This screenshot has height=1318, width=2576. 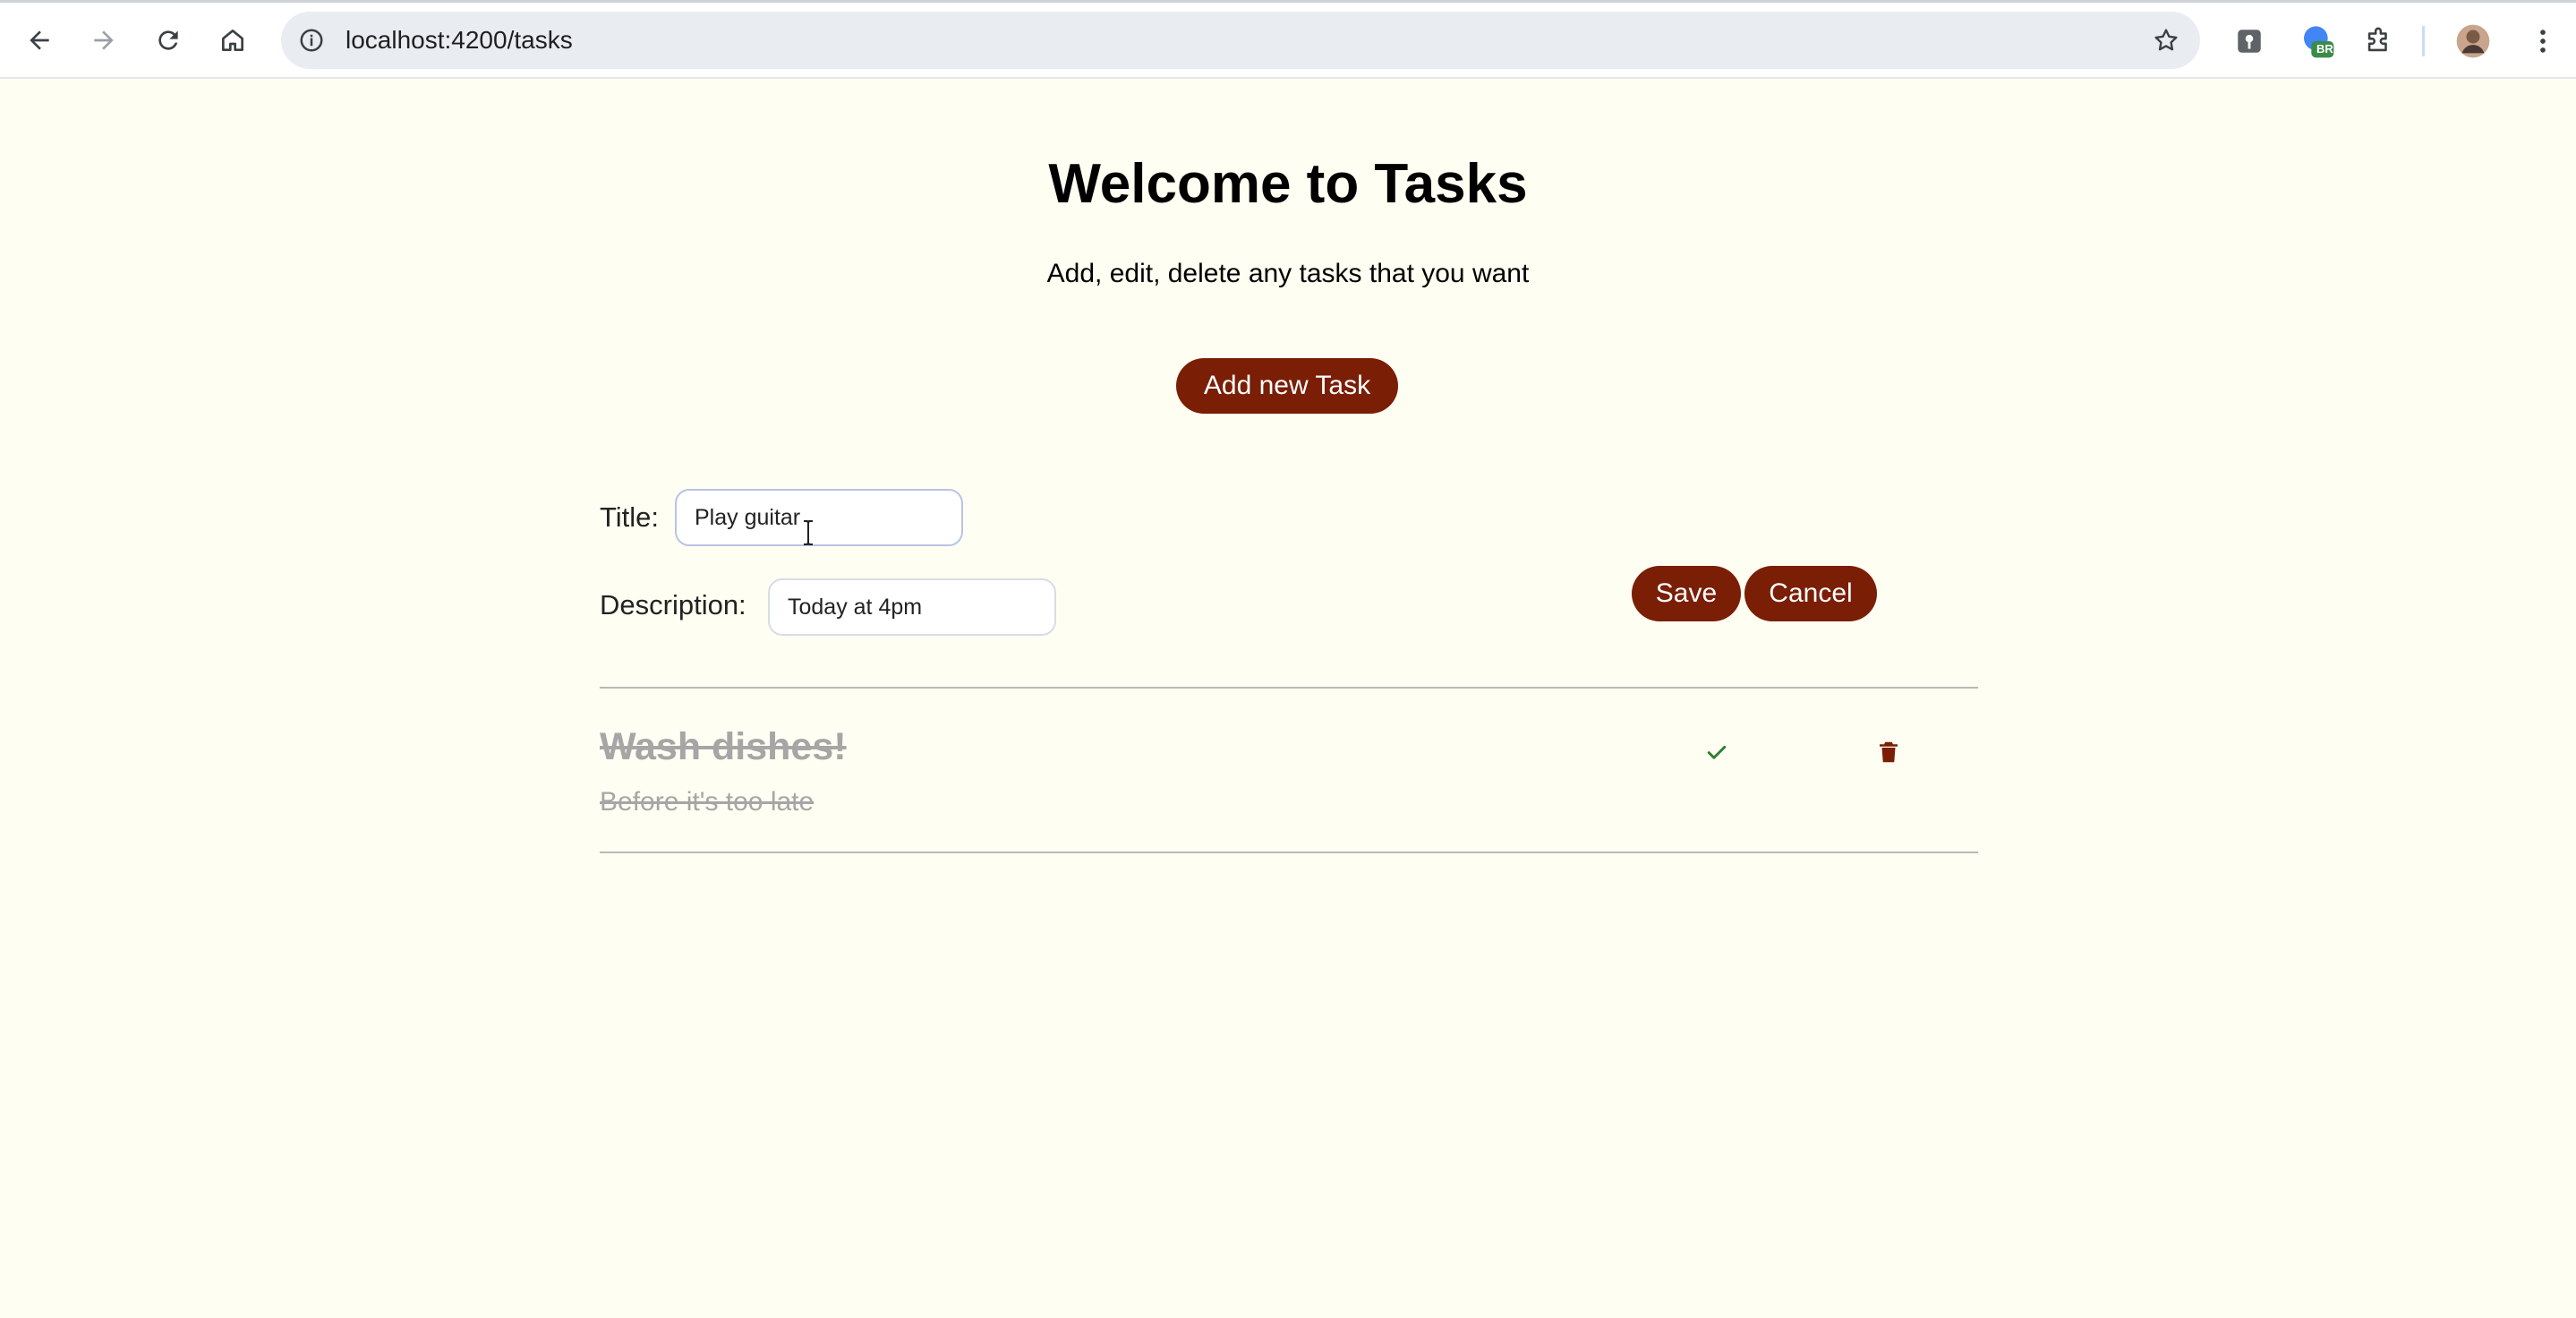 I want to click on task-list-divider-bottom, so click(x=1289, y=852).